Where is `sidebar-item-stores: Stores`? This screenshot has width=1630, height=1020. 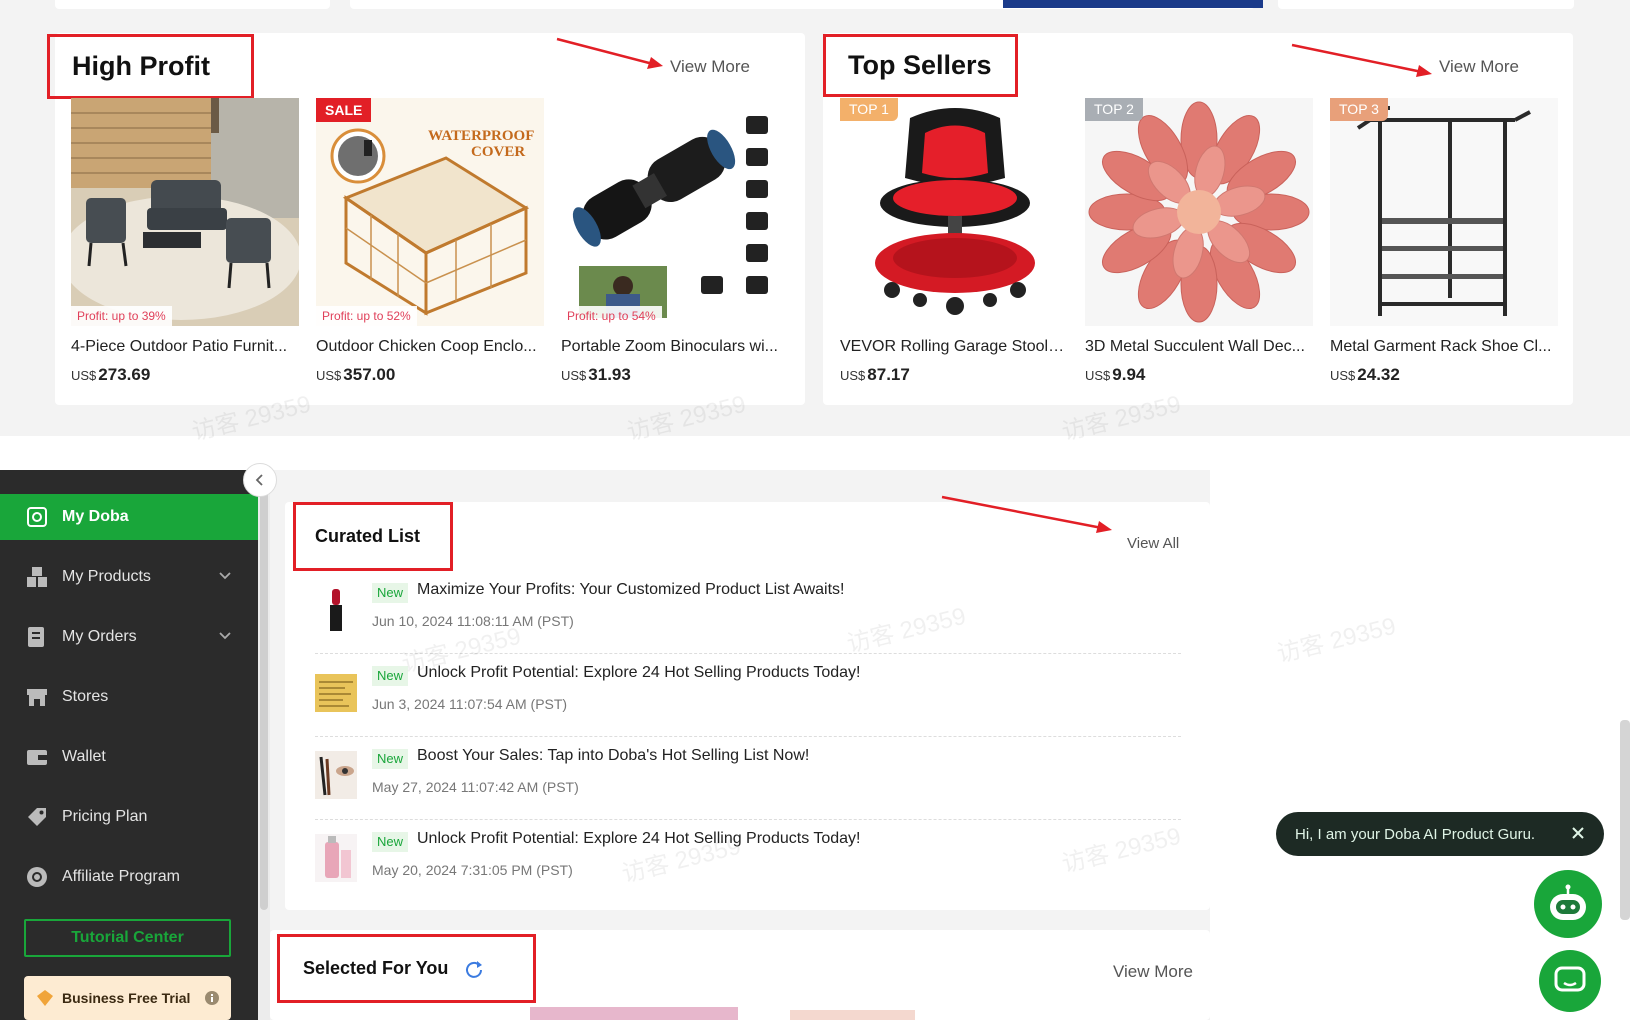
sidebar-item-stores: Stores is located at coordinates (129, 697).